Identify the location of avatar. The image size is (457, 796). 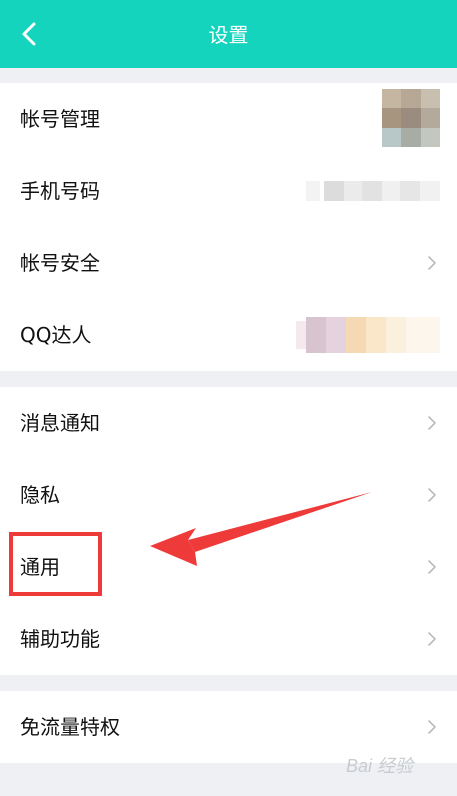
(411, 118).